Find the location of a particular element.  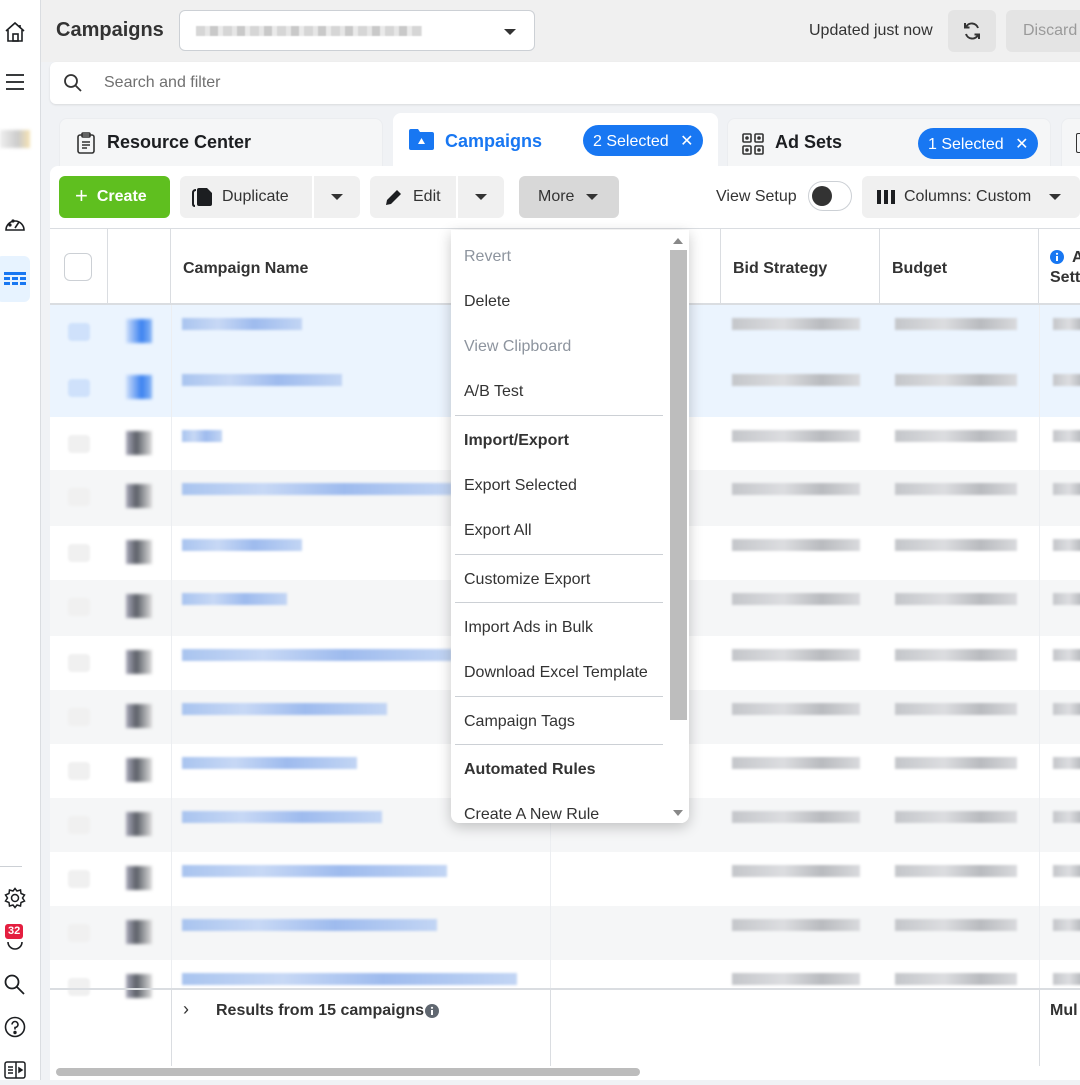

menu-item: Campaign Tags is located at coordinates (519, 722).